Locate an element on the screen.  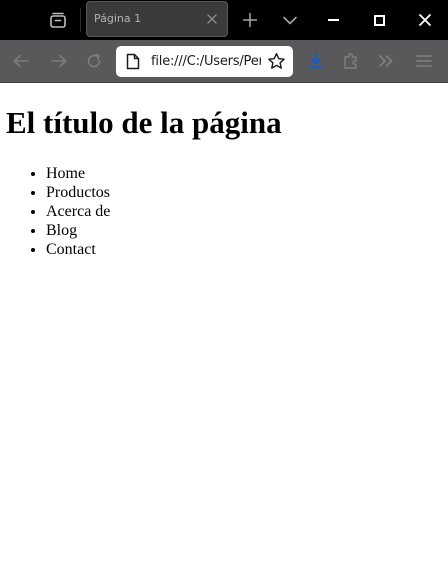
list-all-tabs-button is located at coordinates (290, 20).